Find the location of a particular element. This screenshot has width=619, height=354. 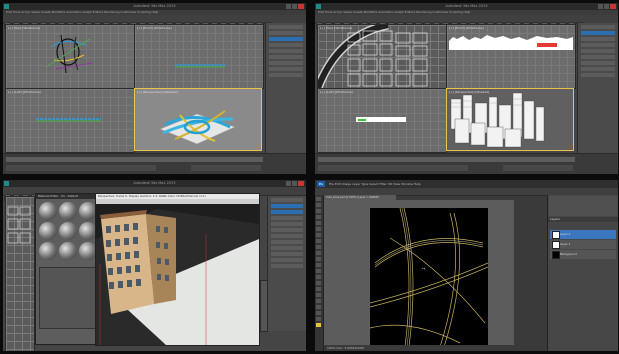

ps-status-bar: 100% Doc: 3.00M/6.00M is located at coordinates (420, 348).